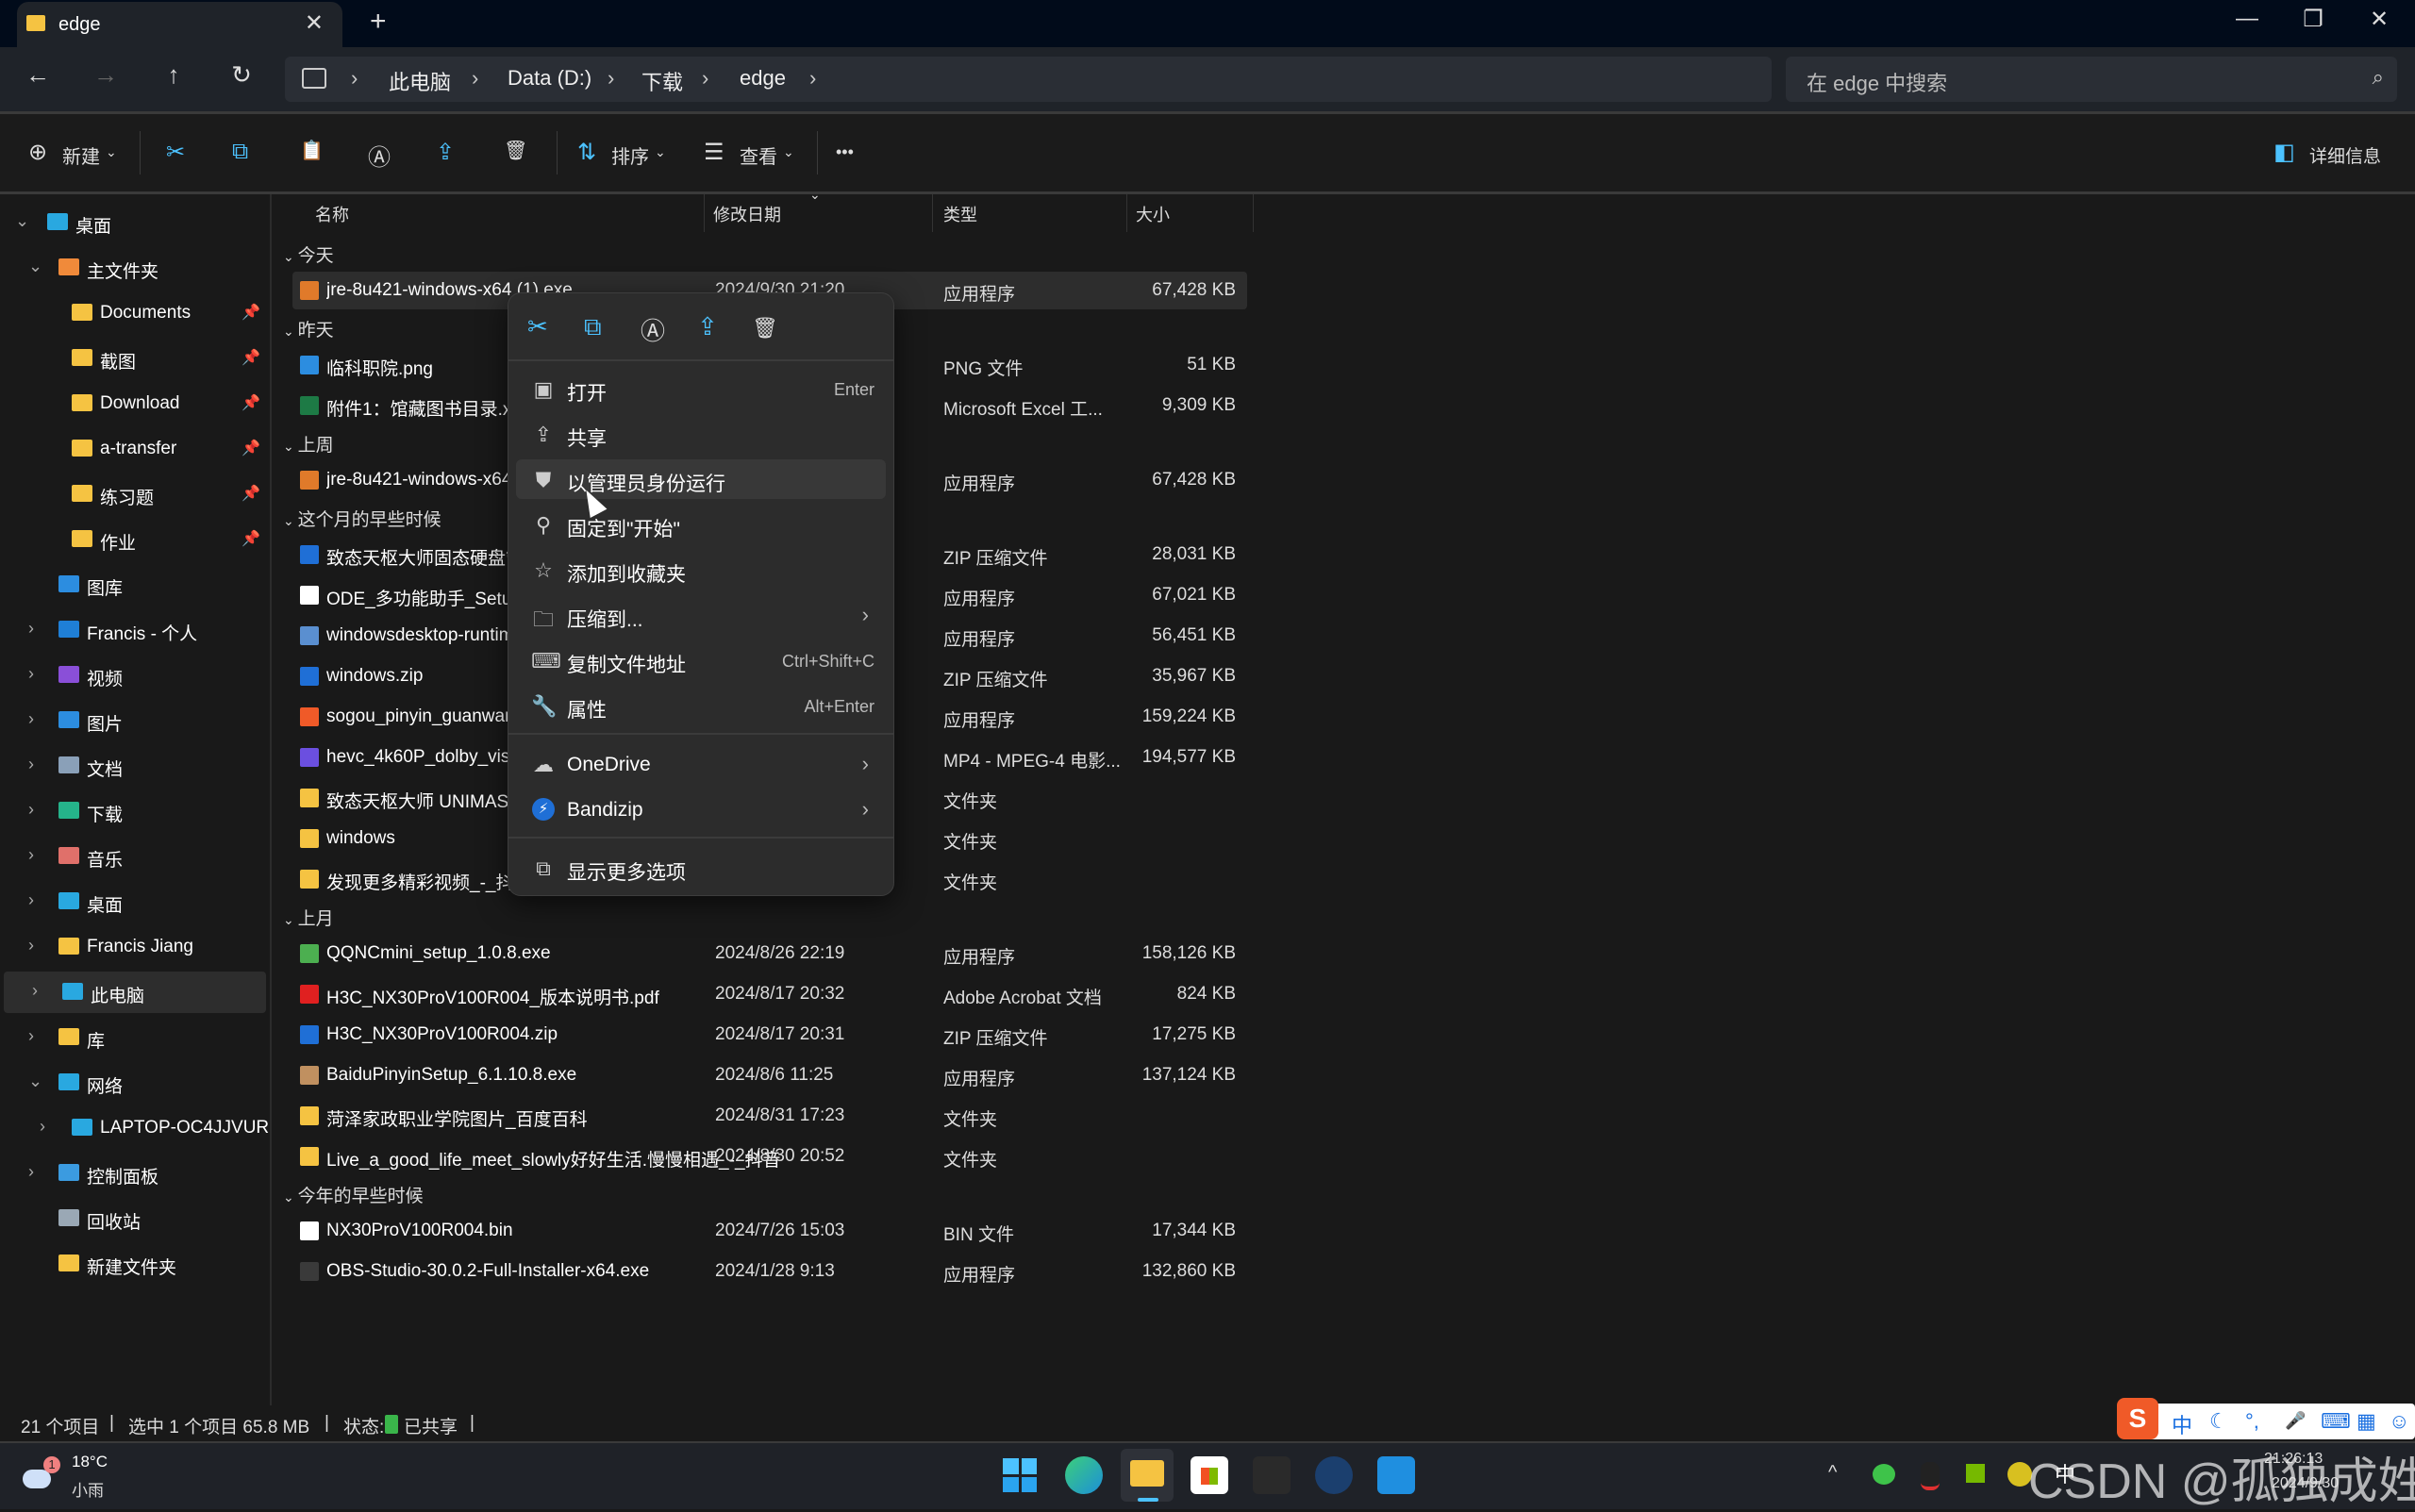  What do you see at coordinates (134, 539) in the screenshot?
I see `sidebar-item: 作业 📌` at bounding box center [134, 539].